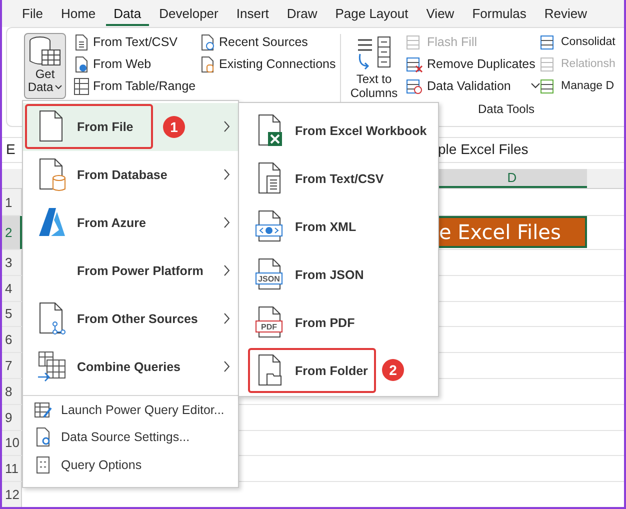 This screenshot has width=626, height=509. What do you see at coordinates (512, 178) in the screenshot?
I see `column-header: D` at bounding box center [512, 178].